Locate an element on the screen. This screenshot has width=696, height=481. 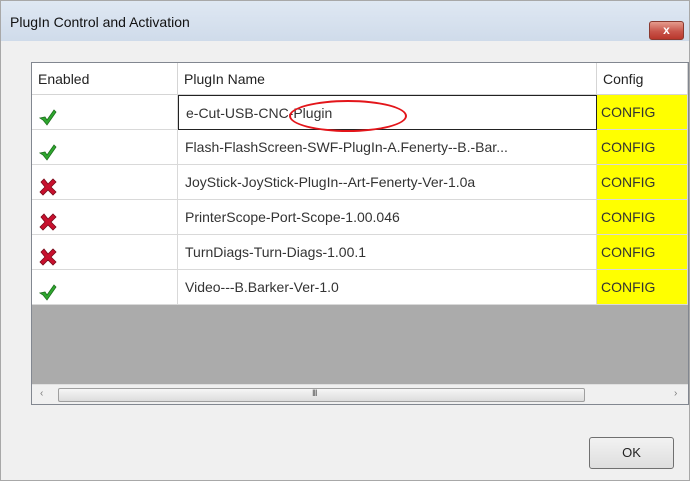
scroll-left-arrow-icon: ‹ is located at coordinates (41, 393).